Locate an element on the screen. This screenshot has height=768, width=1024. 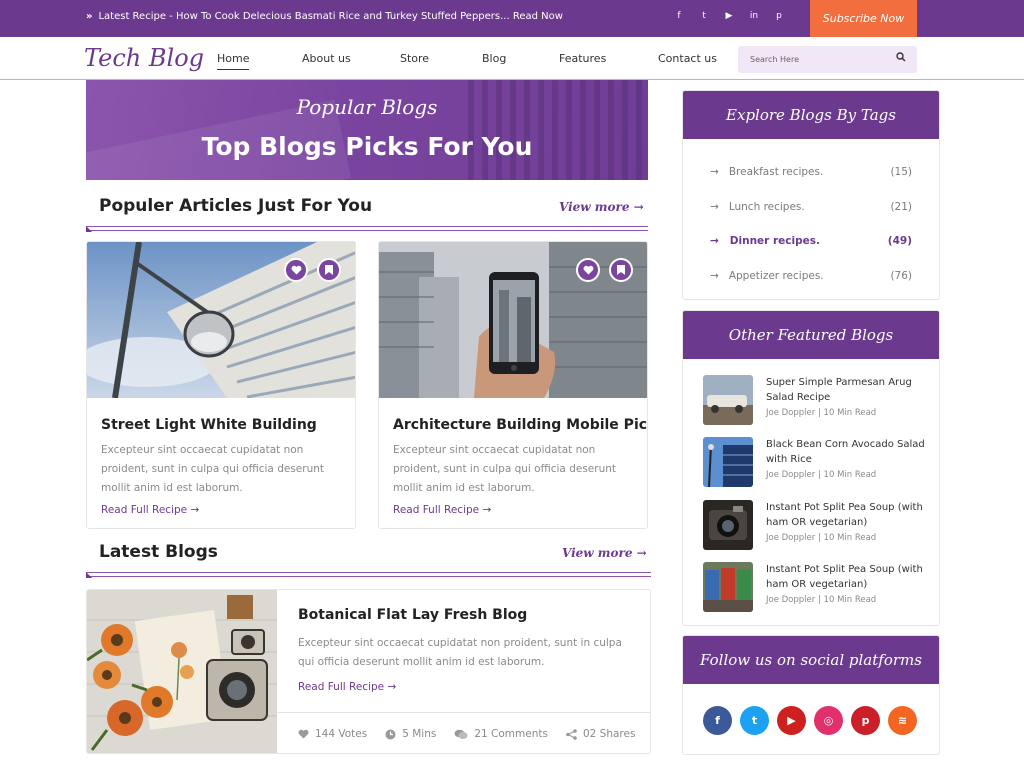
nav-store: Store is located at coordinates (414, 58).